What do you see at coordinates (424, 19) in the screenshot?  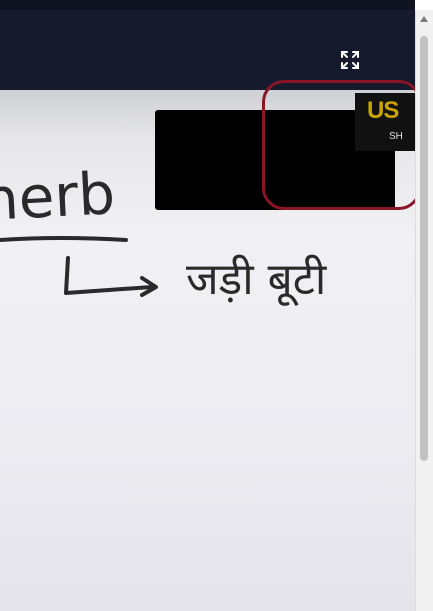 I see `scroll-up-arrow-icon` at bounding box center [424, 19].